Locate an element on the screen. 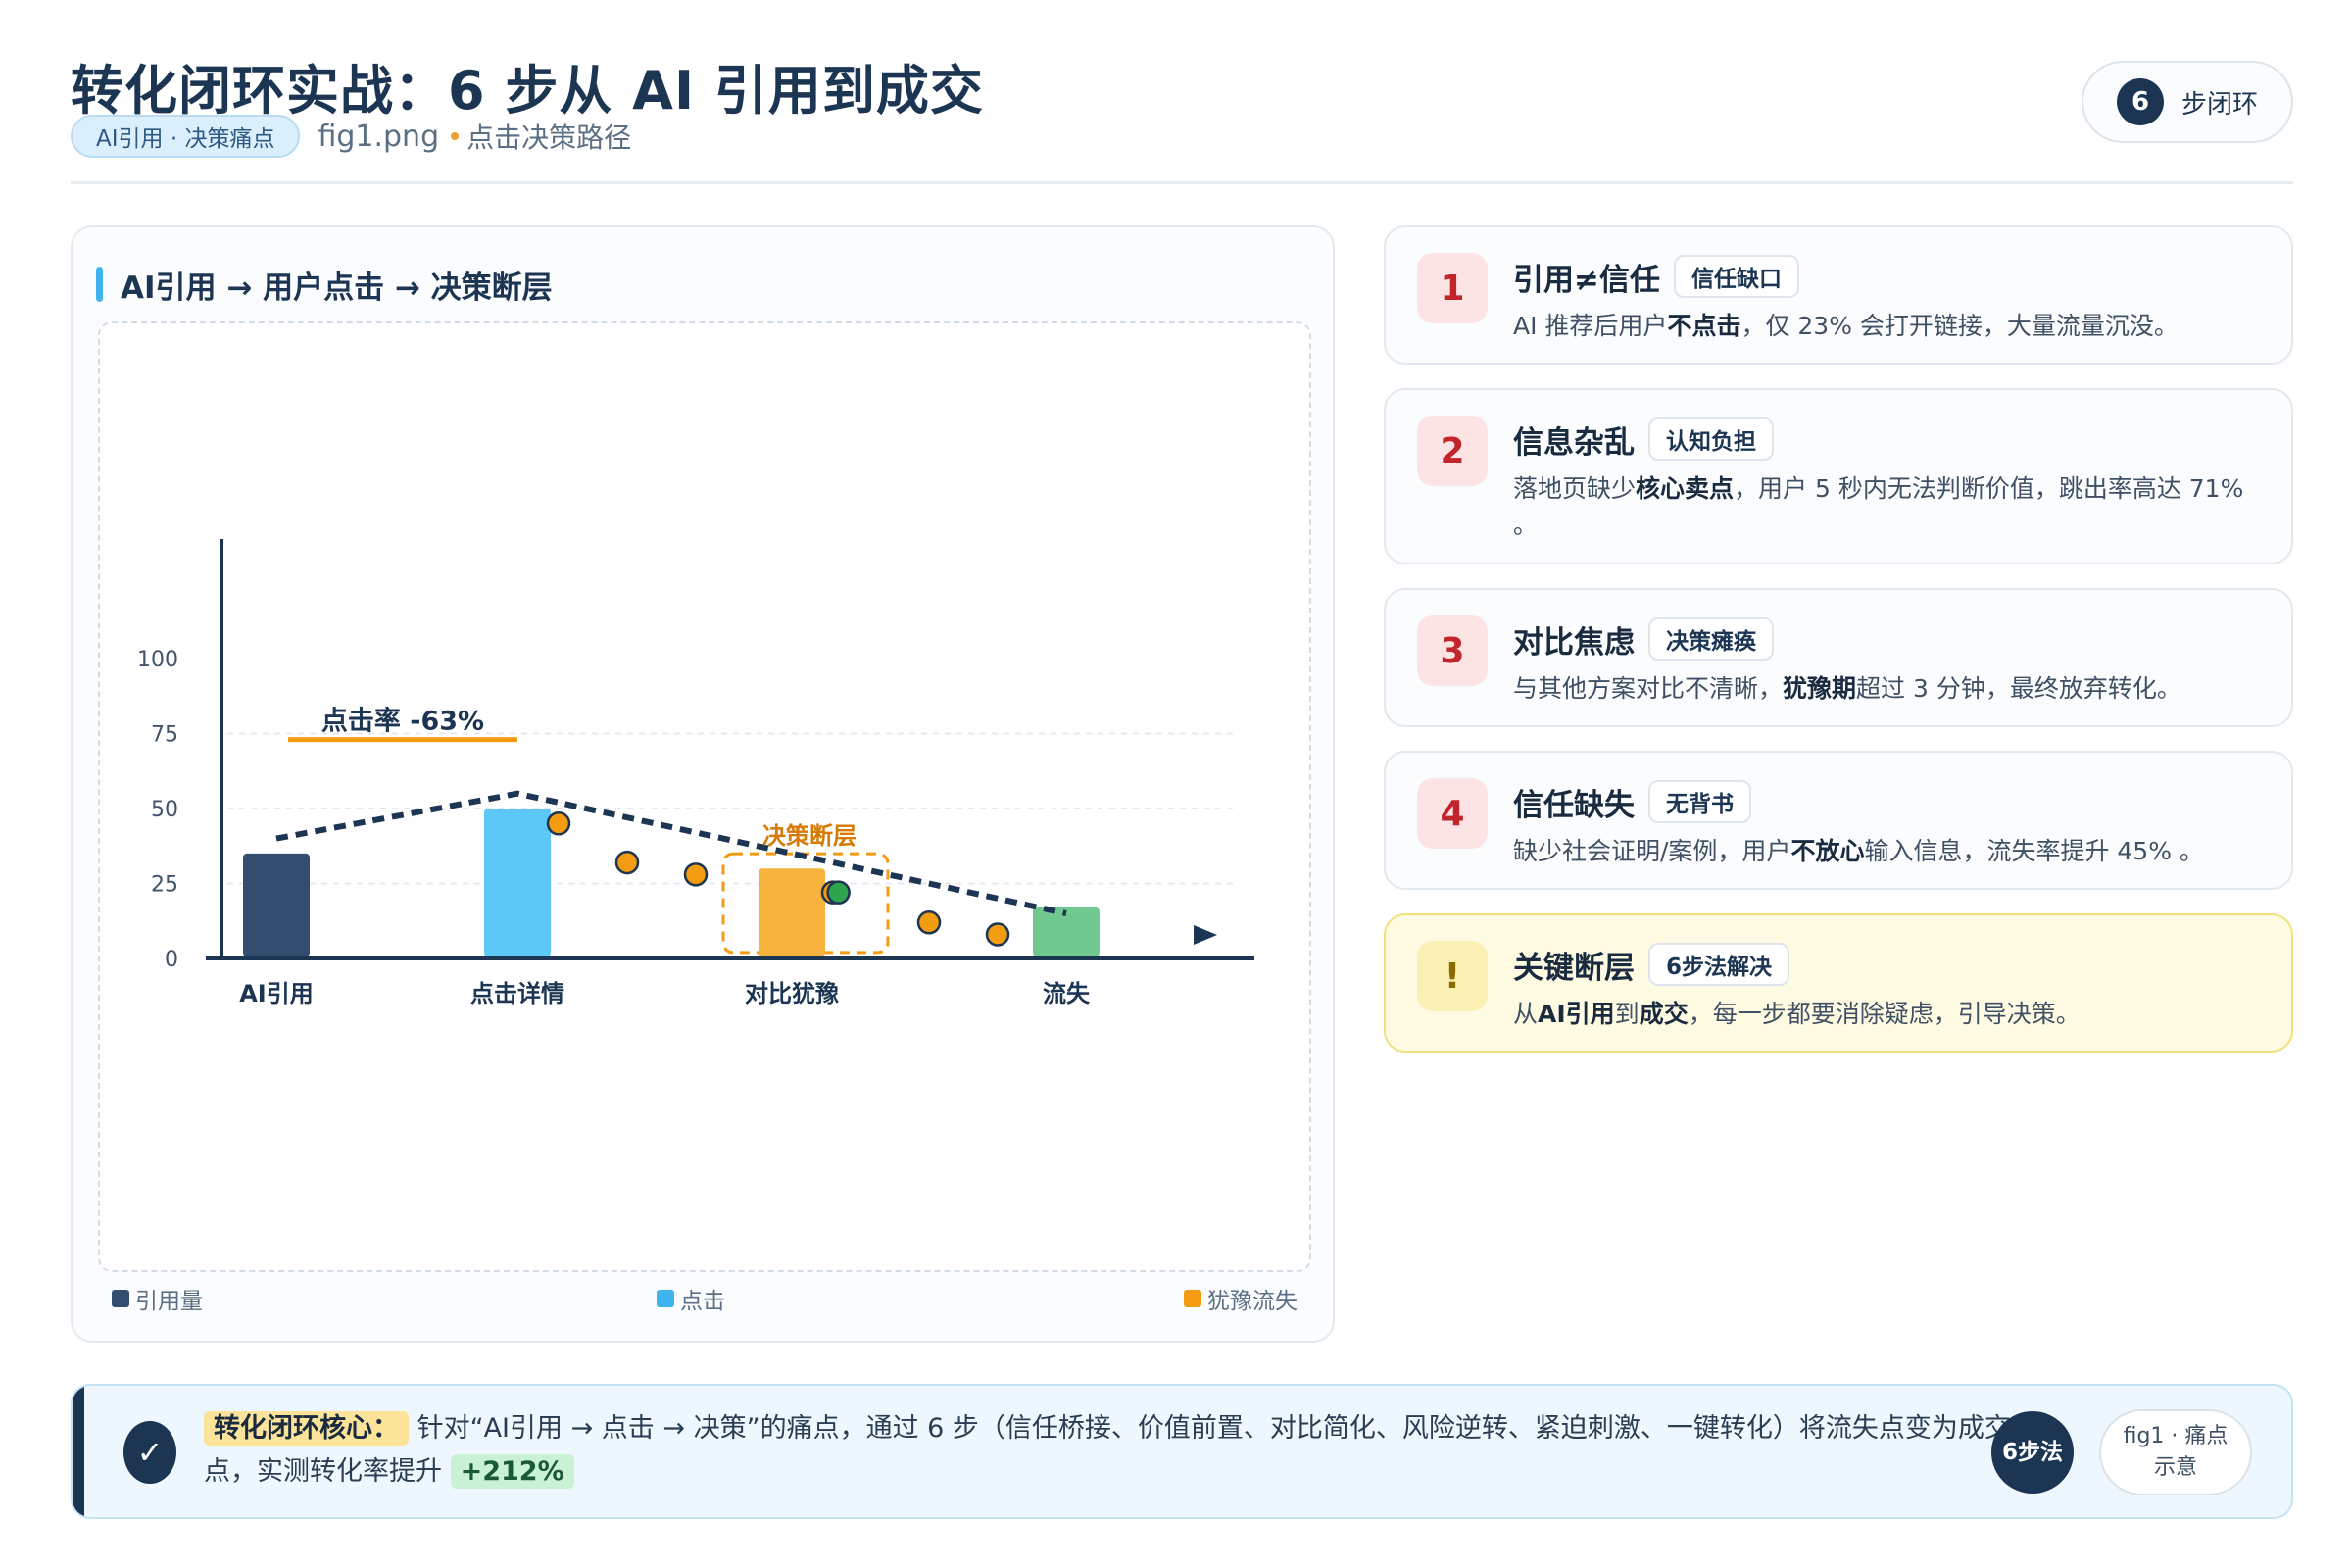  legend-label-hesitation-loss: 犹豫流失 is located at coordinates (1252, 1301).